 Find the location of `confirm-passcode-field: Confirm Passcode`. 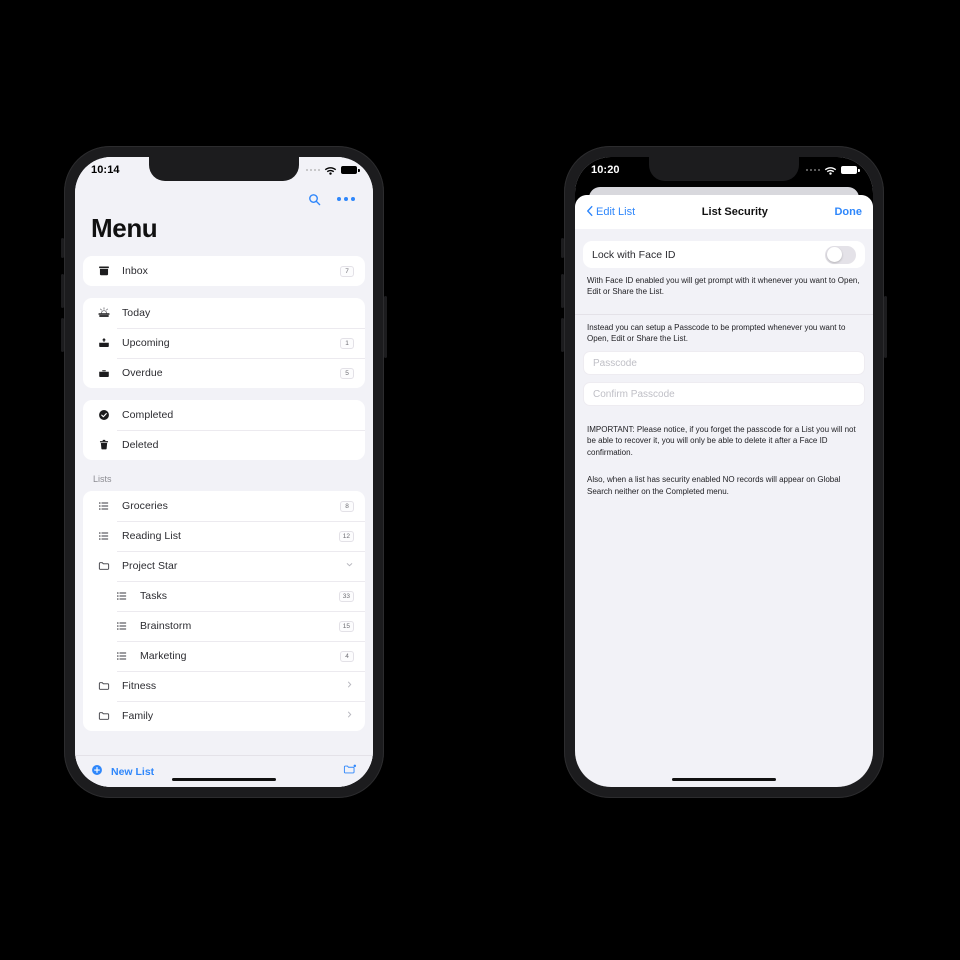

confirm-passcode-field: Confirm Passcode is located at coordinates (724, 394).